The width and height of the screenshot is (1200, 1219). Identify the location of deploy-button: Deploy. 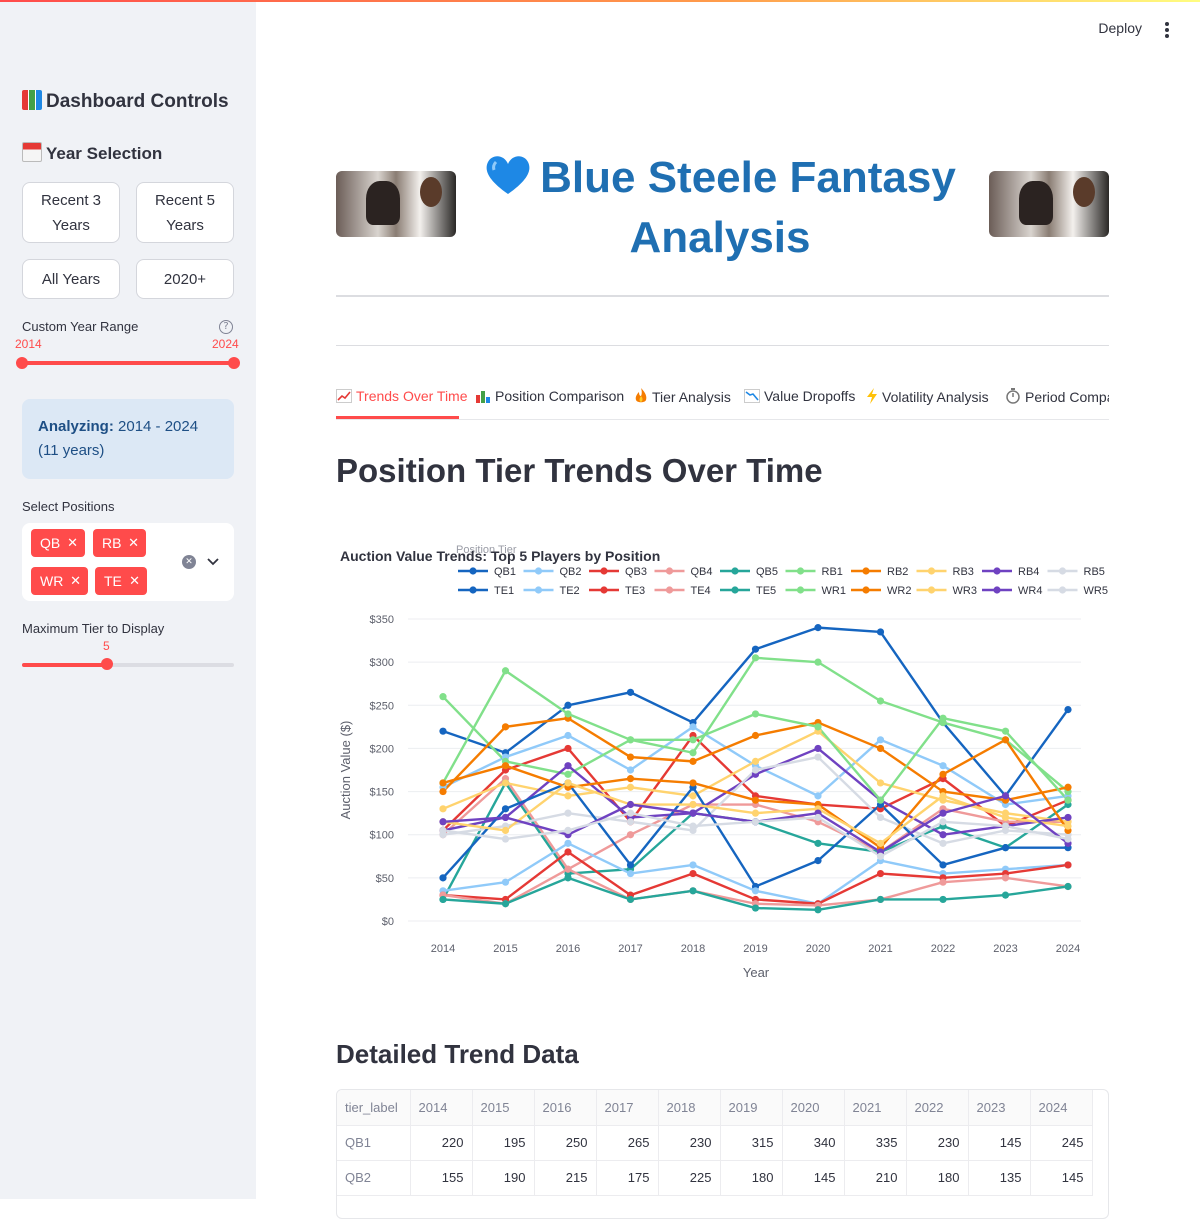
(1120, 28).